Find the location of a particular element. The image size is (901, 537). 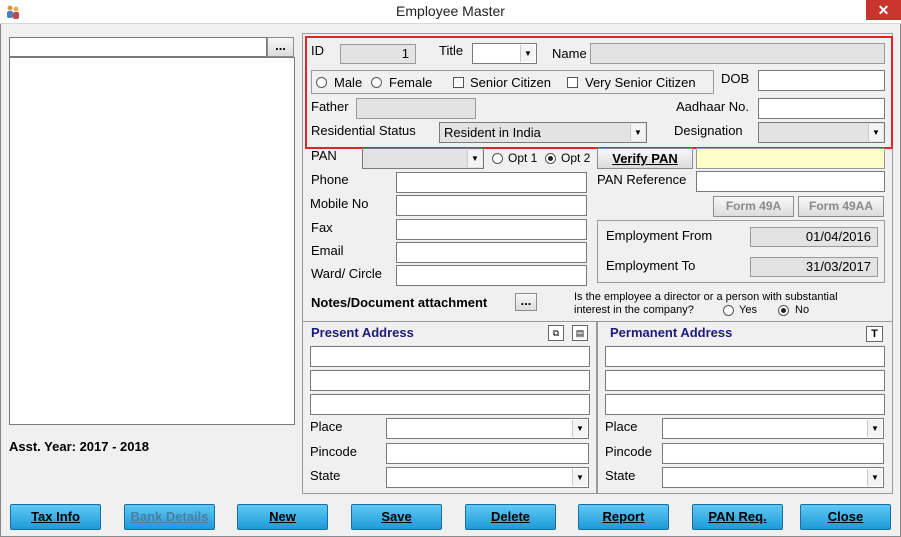

employment-to-label: Employment To is located at coordinates (651, 265).